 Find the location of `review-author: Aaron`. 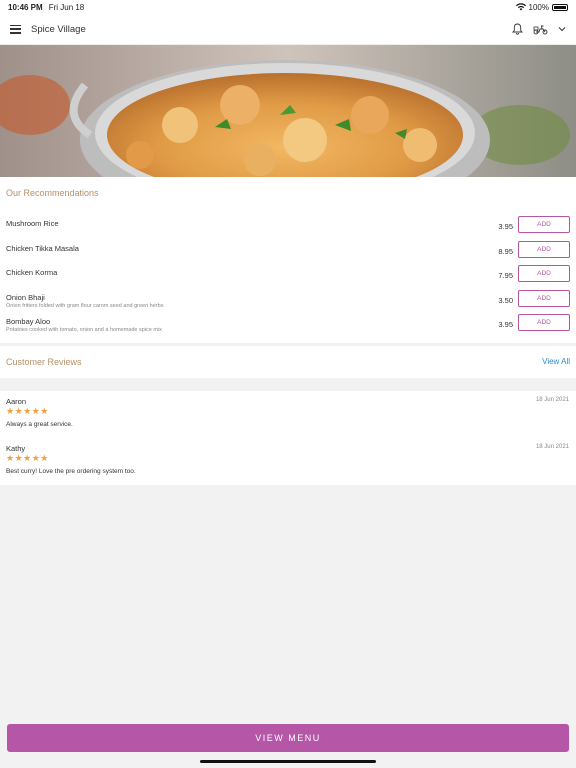

review-author: Aaron is located at coordinates (16, 401).